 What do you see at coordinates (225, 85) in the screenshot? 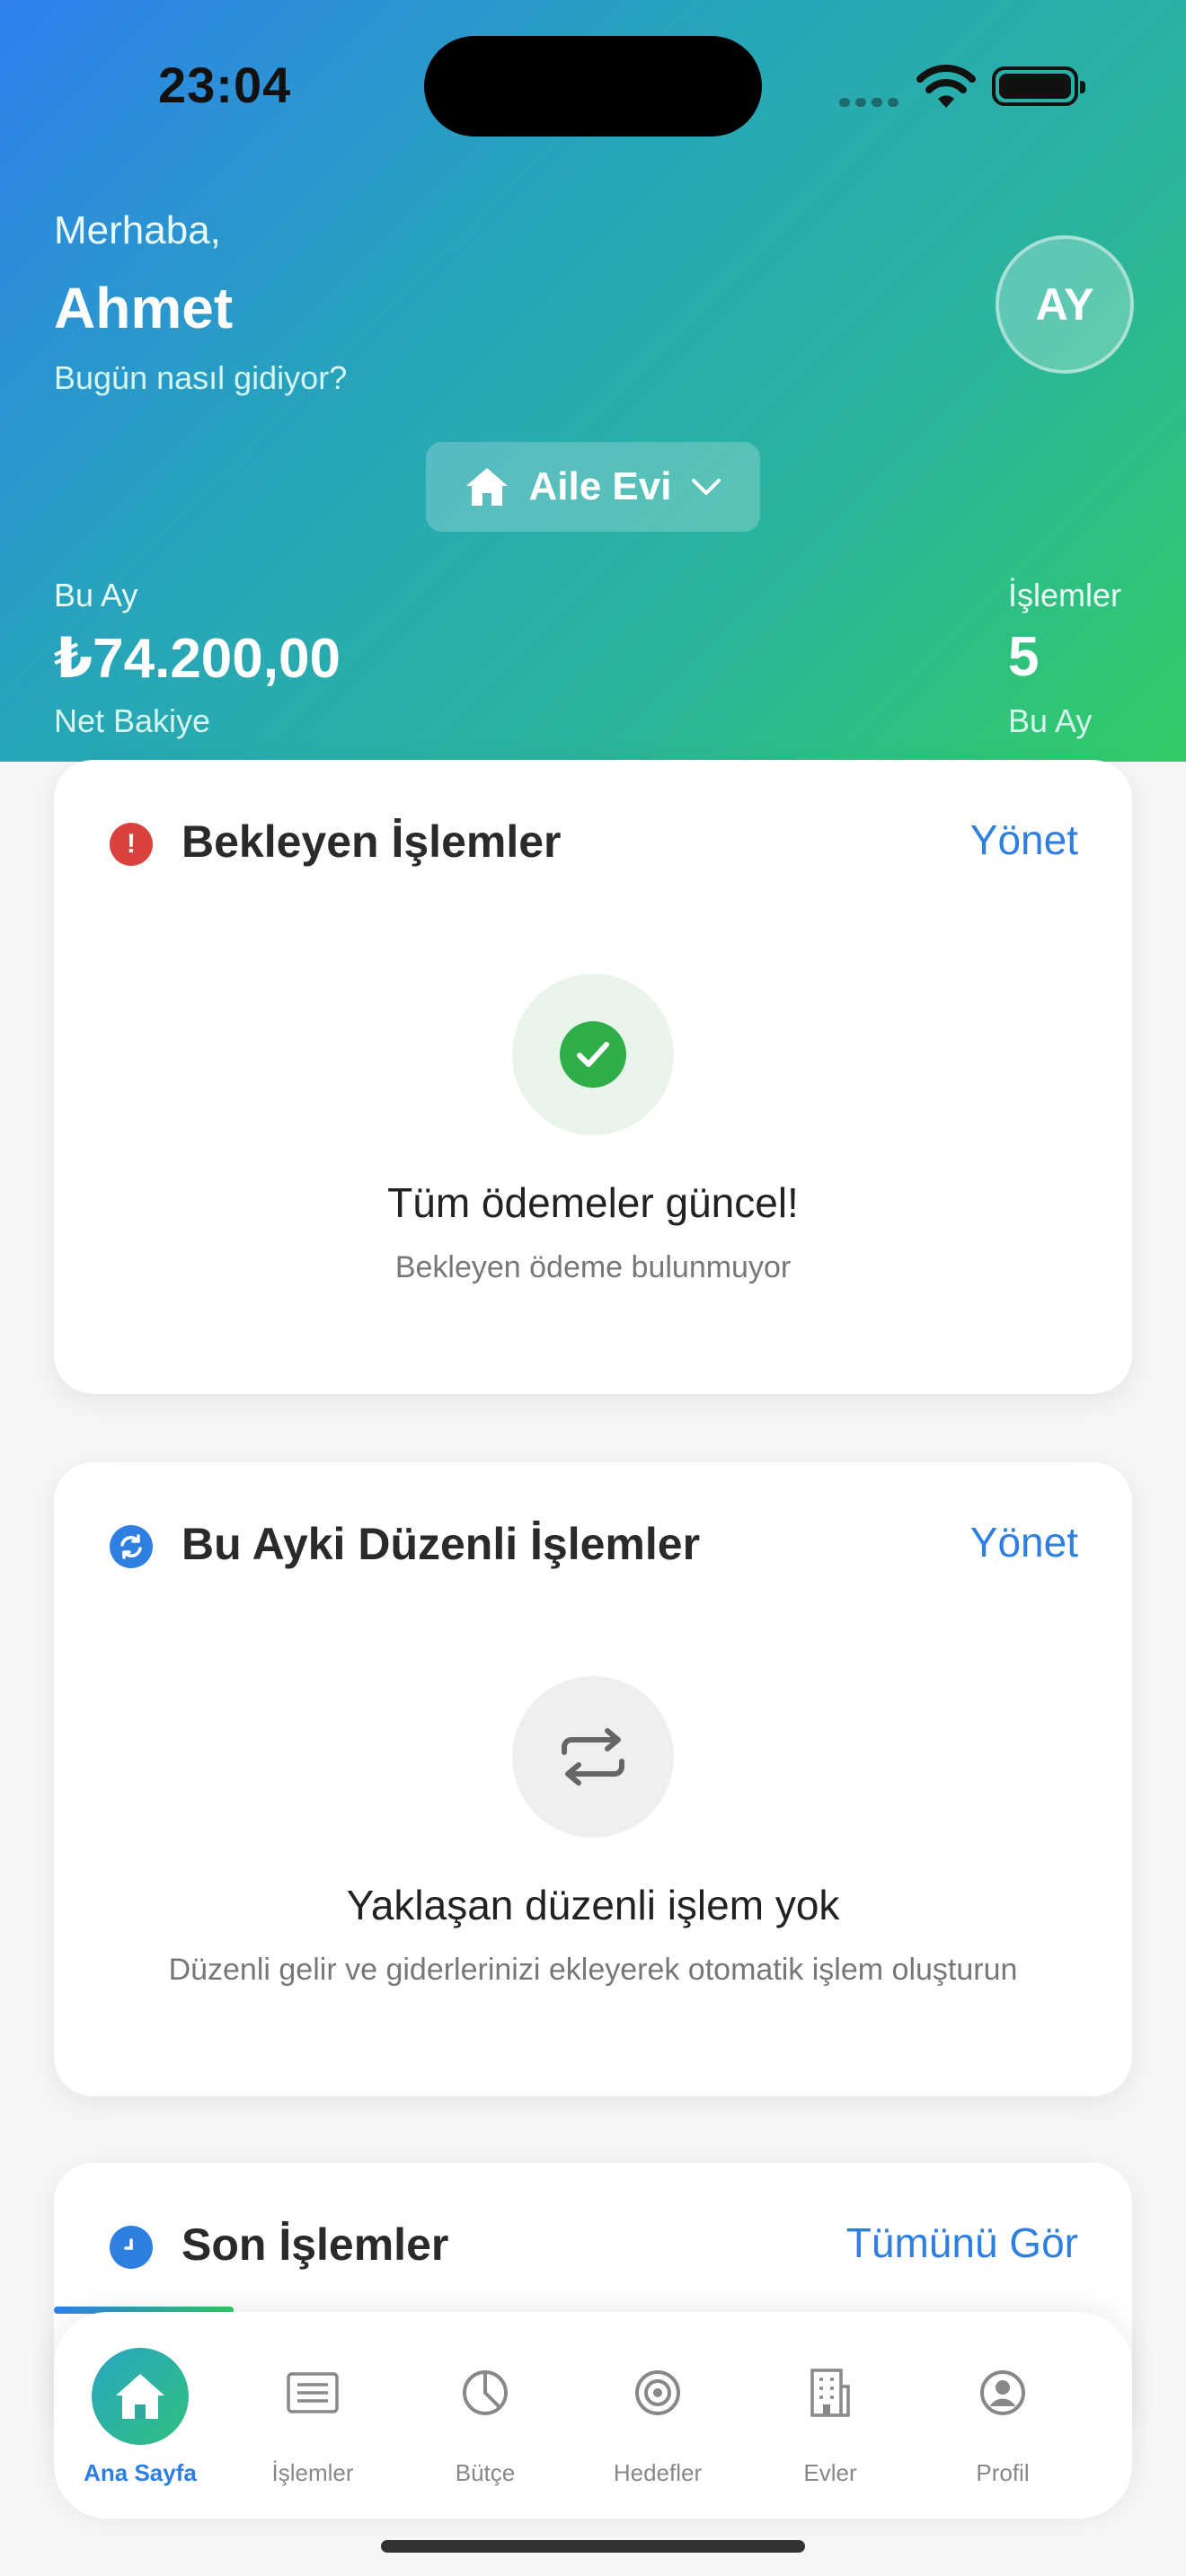
I see `status-time: 23:04` at bounding box center [225, 85].